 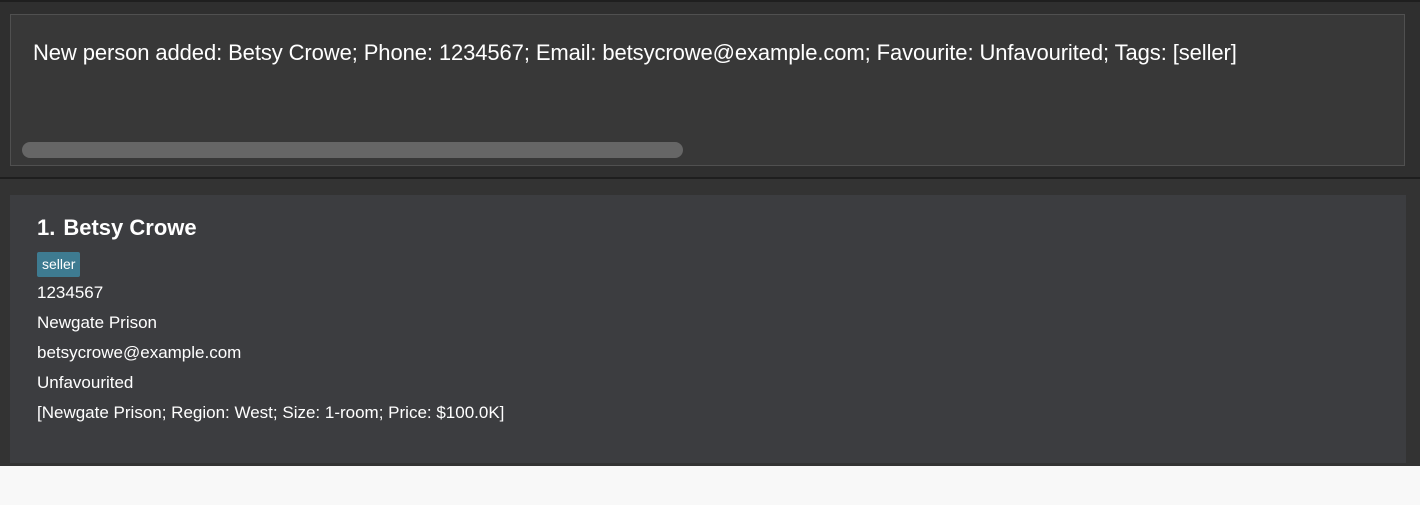 What do you see at coordinates (710, 485) in the screenshot?
I see `empty-area` at bounding box center [710, 485].